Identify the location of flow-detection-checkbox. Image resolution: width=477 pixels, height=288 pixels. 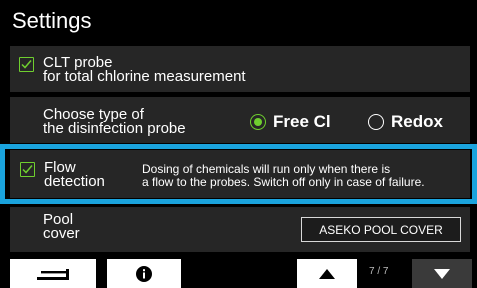
(27, 169).